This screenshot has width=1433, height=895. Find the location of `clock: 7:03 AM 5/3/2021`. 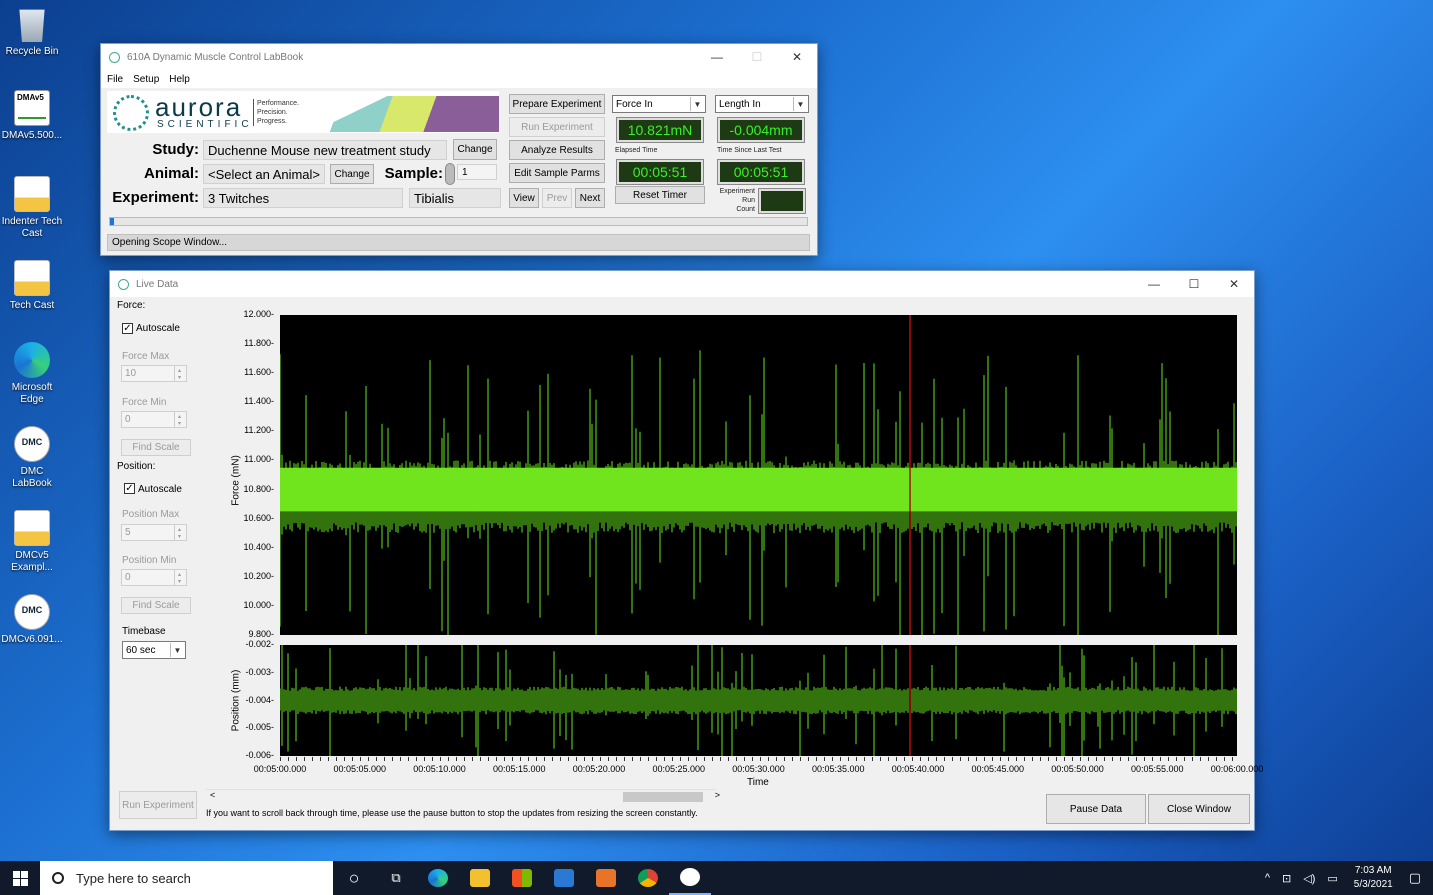

clock: 7:03 AM 5/3/2021 is located at coordinates (1373, 878).